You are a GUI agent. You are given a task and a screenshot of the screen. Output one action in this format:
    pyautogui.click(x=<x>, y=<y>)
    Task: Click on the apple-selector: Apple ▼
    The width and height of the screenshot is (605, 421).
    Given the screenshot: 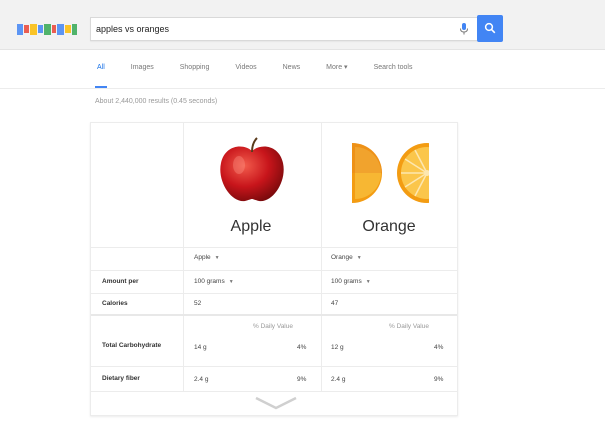 What is the action you would take?
    pyautogui.click(x=207, y=257)
    